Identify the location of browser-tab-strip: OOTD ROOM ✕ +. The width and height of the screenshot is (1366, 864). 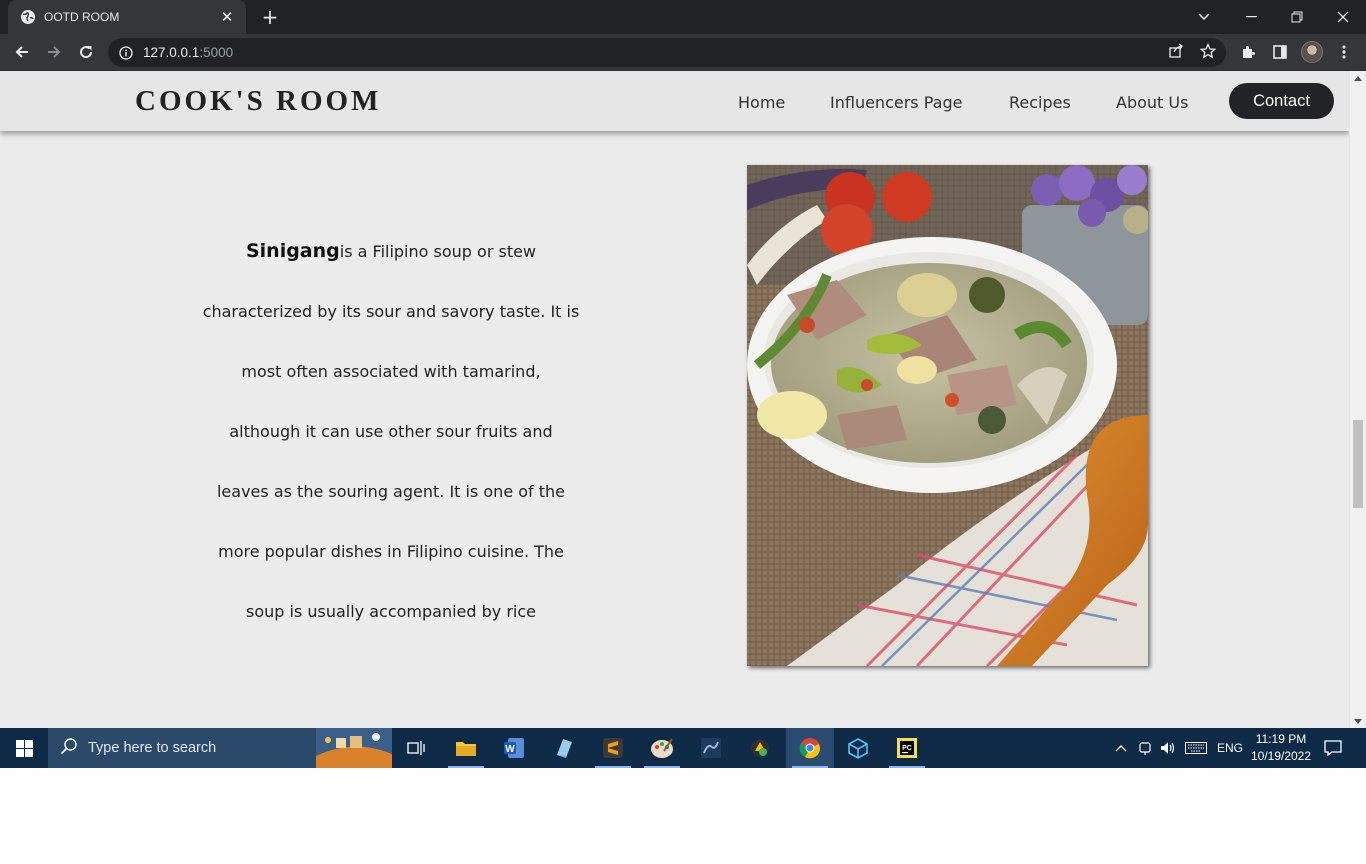
(683, 17).